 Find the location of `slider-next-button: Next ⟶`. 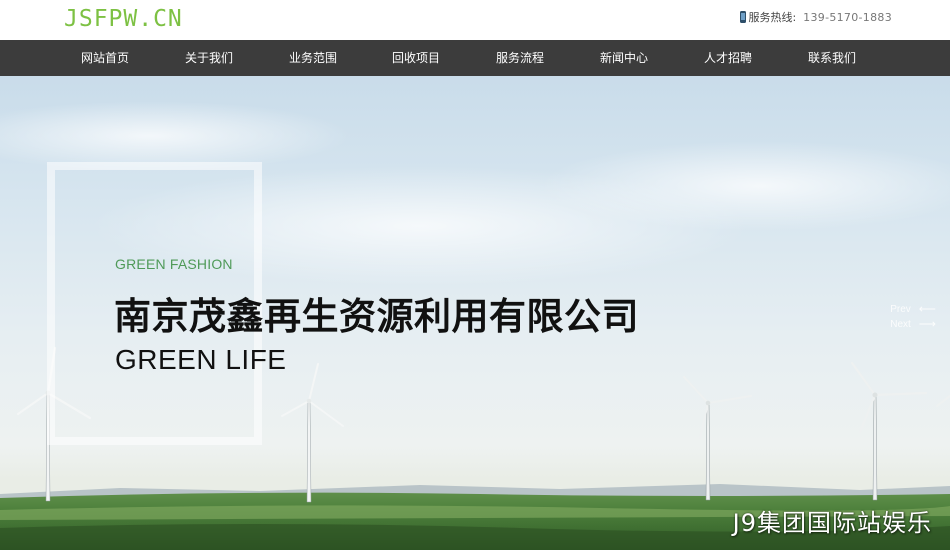

slider-next-button: Next ⟶ is located at coordinates (913, 324).